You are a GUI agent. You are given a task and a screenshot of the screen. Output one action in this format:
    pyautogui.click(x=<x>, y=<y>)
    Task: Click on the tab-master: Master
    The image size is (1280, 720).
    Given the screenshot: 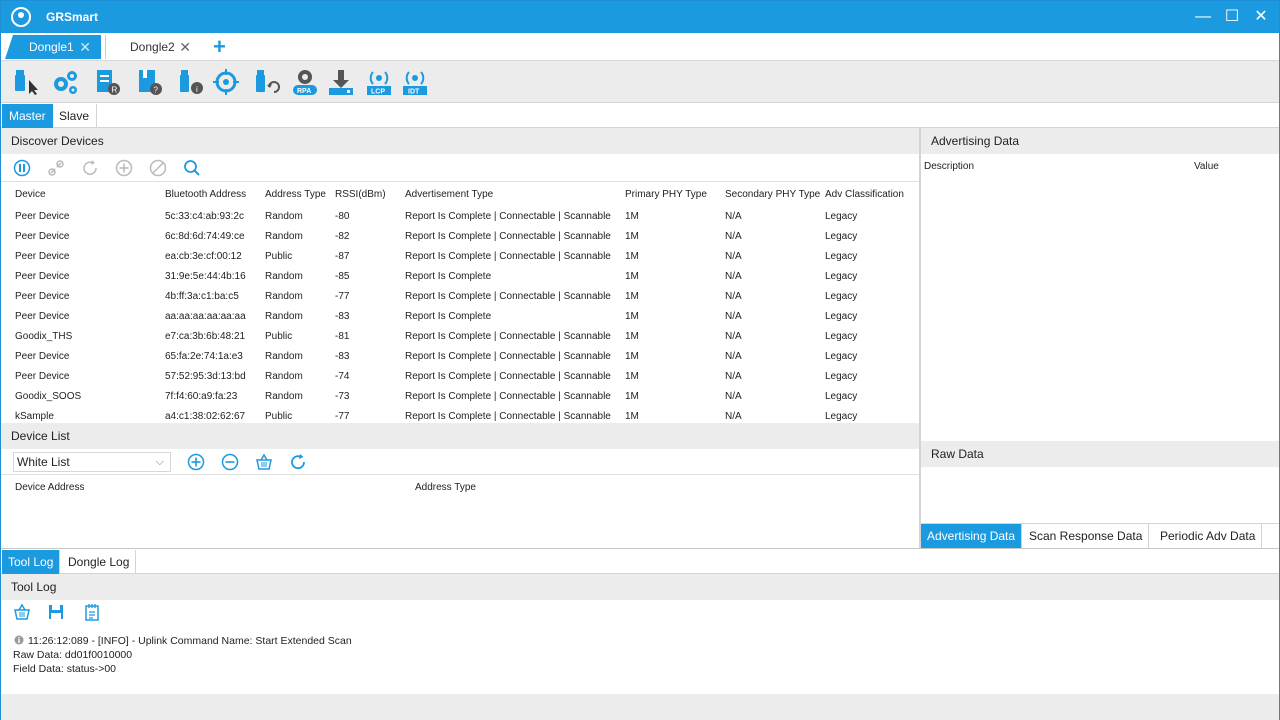 What is the action you would take?
    pyautogui.click(x=27, y=116)
    